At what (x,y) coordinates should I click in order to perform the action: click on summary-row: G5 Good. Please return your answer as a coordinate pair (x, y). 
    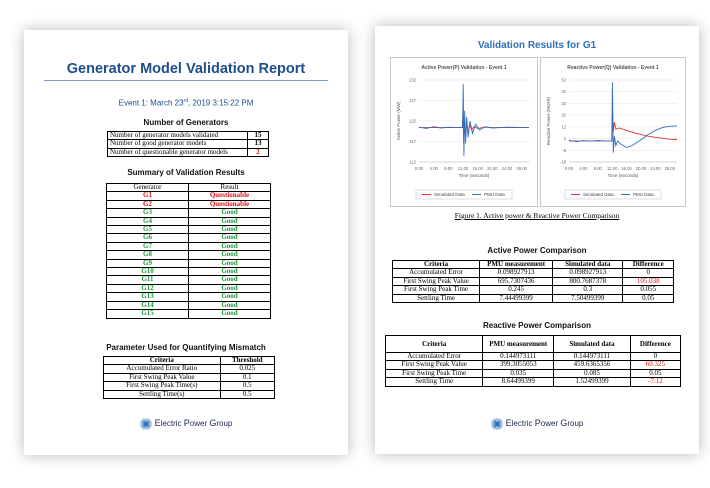
    Looking at the image, I should click on (188, 230).